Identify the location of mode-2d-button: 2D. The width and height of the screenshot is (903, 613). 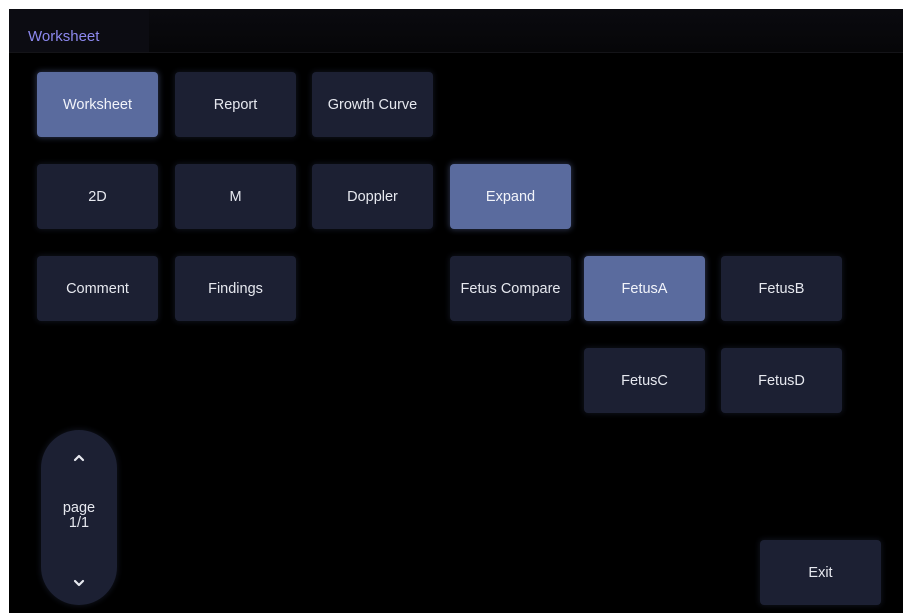
(97, 196).